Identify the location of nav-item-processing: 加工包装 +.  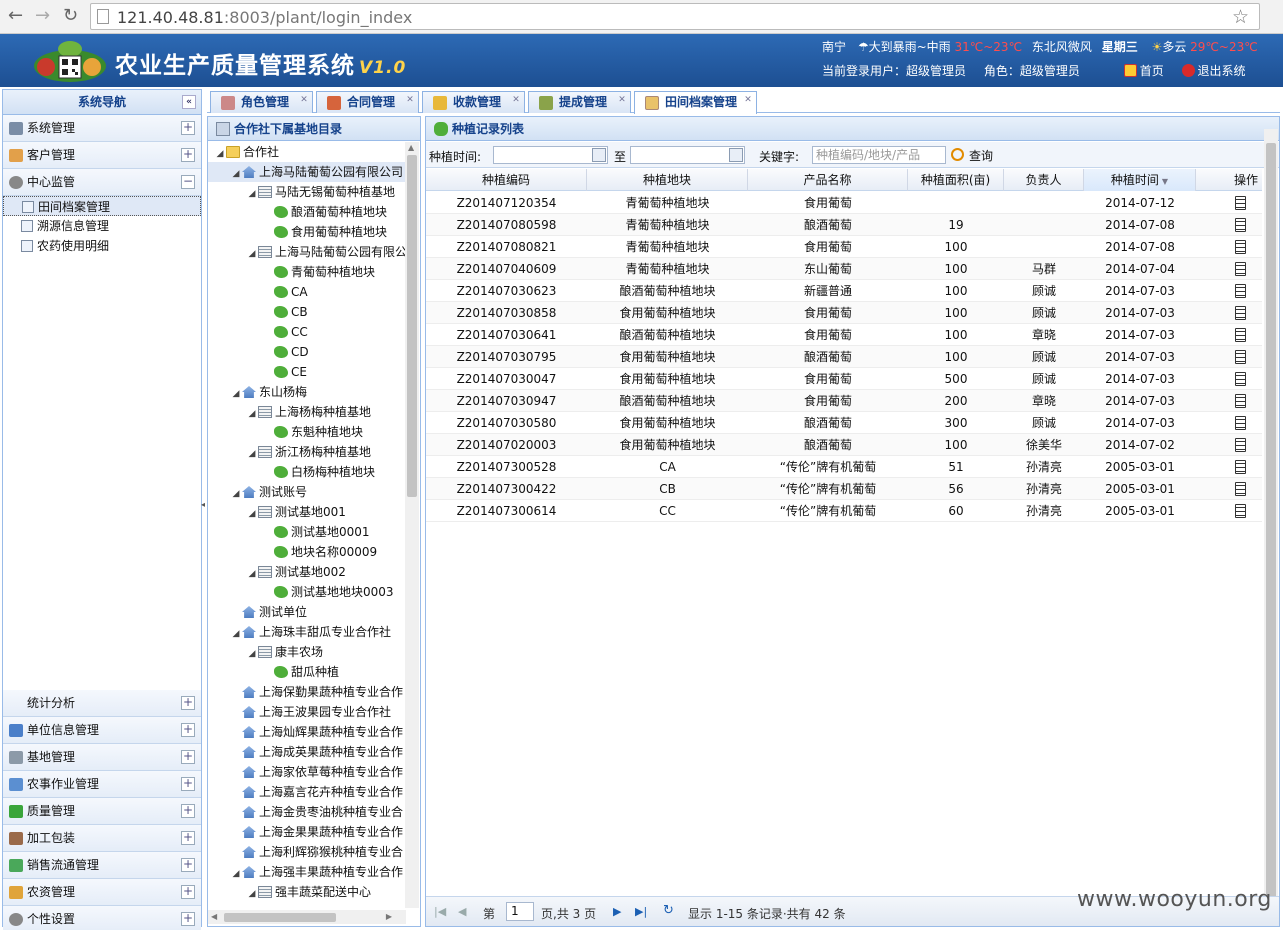
(102, 838).